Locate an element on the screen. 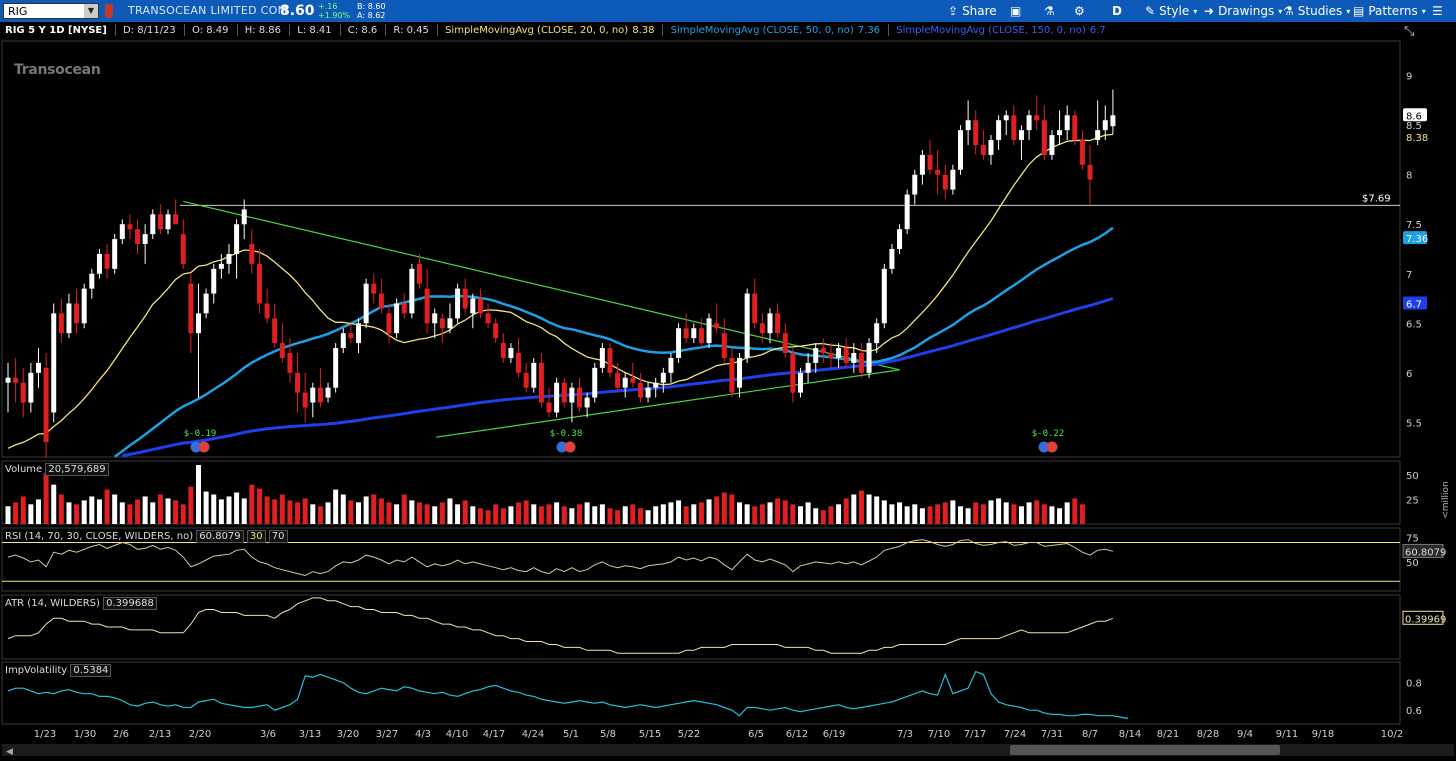 Image resolution: width=1456 pixels, height=761 pixels. rsi-line is located at coordinates (560, 558).